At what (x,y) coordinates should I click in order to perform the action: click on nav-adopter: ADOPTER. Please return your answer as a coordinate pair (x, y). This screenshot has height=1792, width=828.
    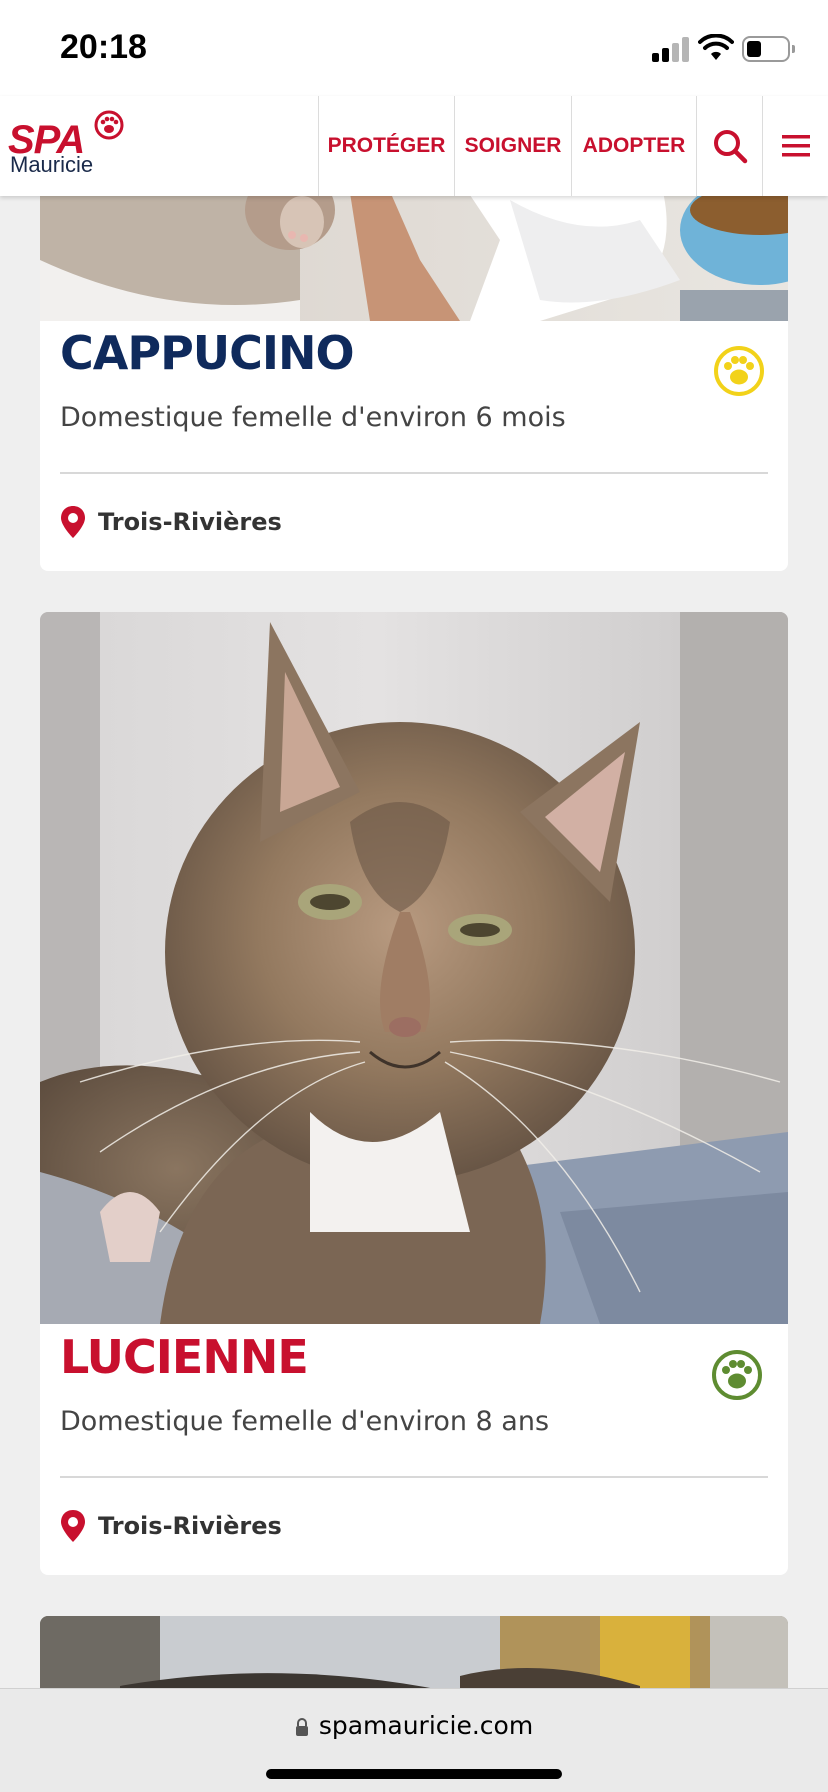
    Looking at the image, I should click on (633, 146).